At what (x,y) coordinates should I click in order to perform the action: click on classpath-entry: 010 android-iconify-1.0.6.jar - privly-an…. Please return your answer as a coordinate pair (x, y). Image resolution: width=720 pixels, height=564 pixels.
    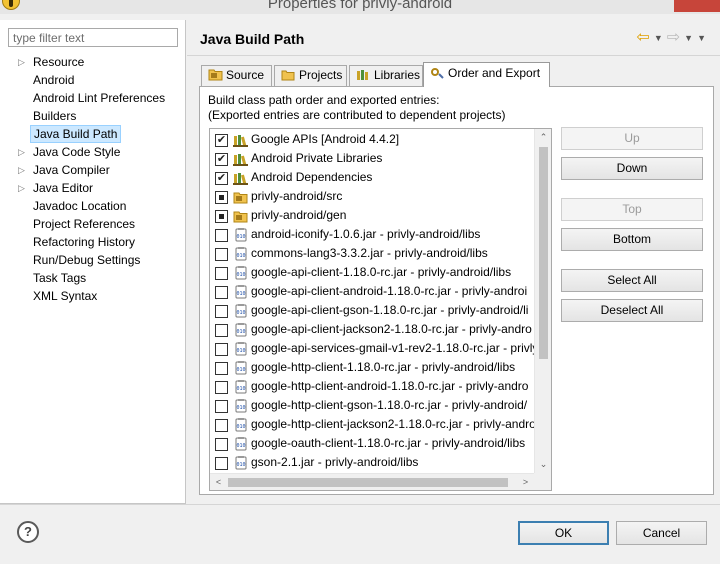
    Looking at the image, I should click on (375, 234).